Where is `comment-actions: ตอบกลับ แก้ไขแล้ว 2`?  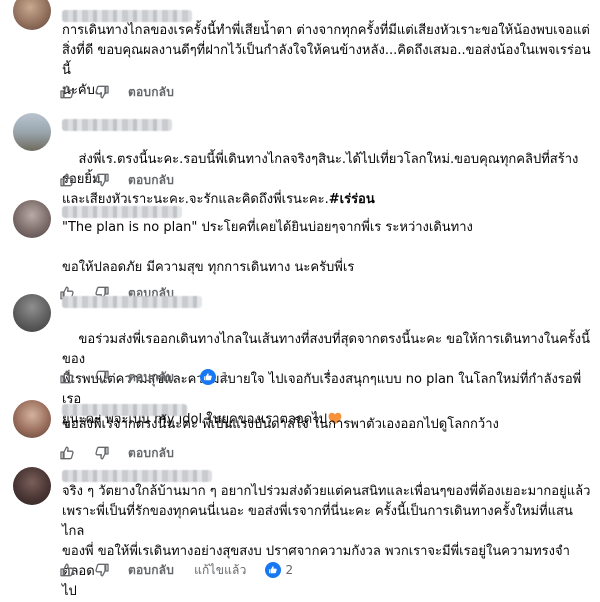 comment-actions: ตอบกลับ แก้ไขแล้ว 2 is located at coordinates (175, 570).